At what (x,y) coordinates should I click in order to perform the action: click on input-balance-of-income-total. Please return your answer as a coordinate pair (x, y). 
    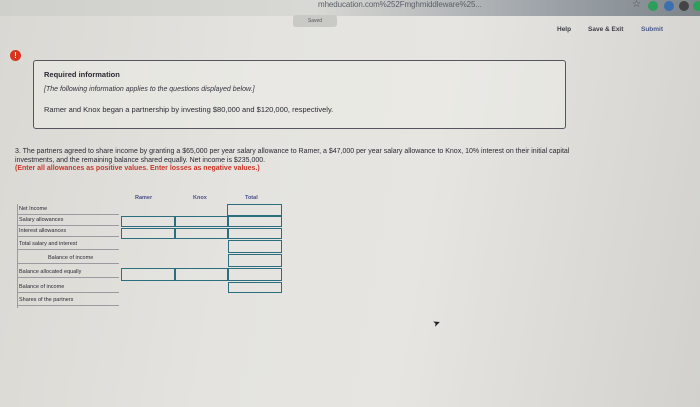
    Looking at the image, I should click on (255, 260).